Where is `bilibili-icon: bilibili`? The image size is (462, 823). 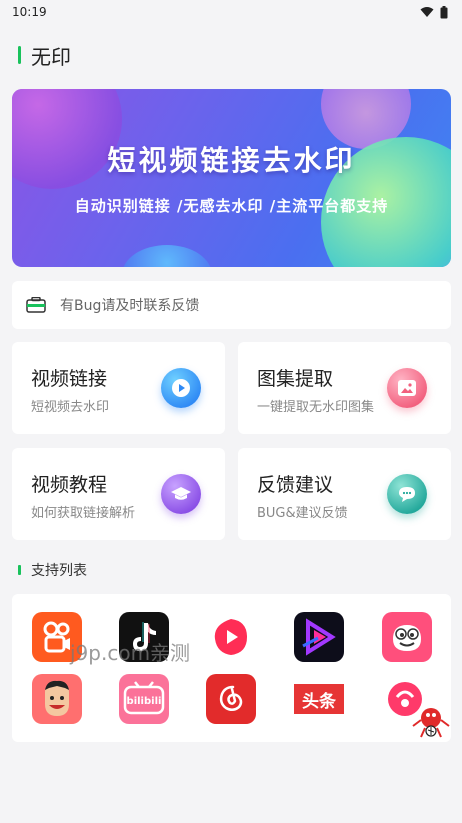 bilibili-icon: bilibili is located at coordinates (144, 699).